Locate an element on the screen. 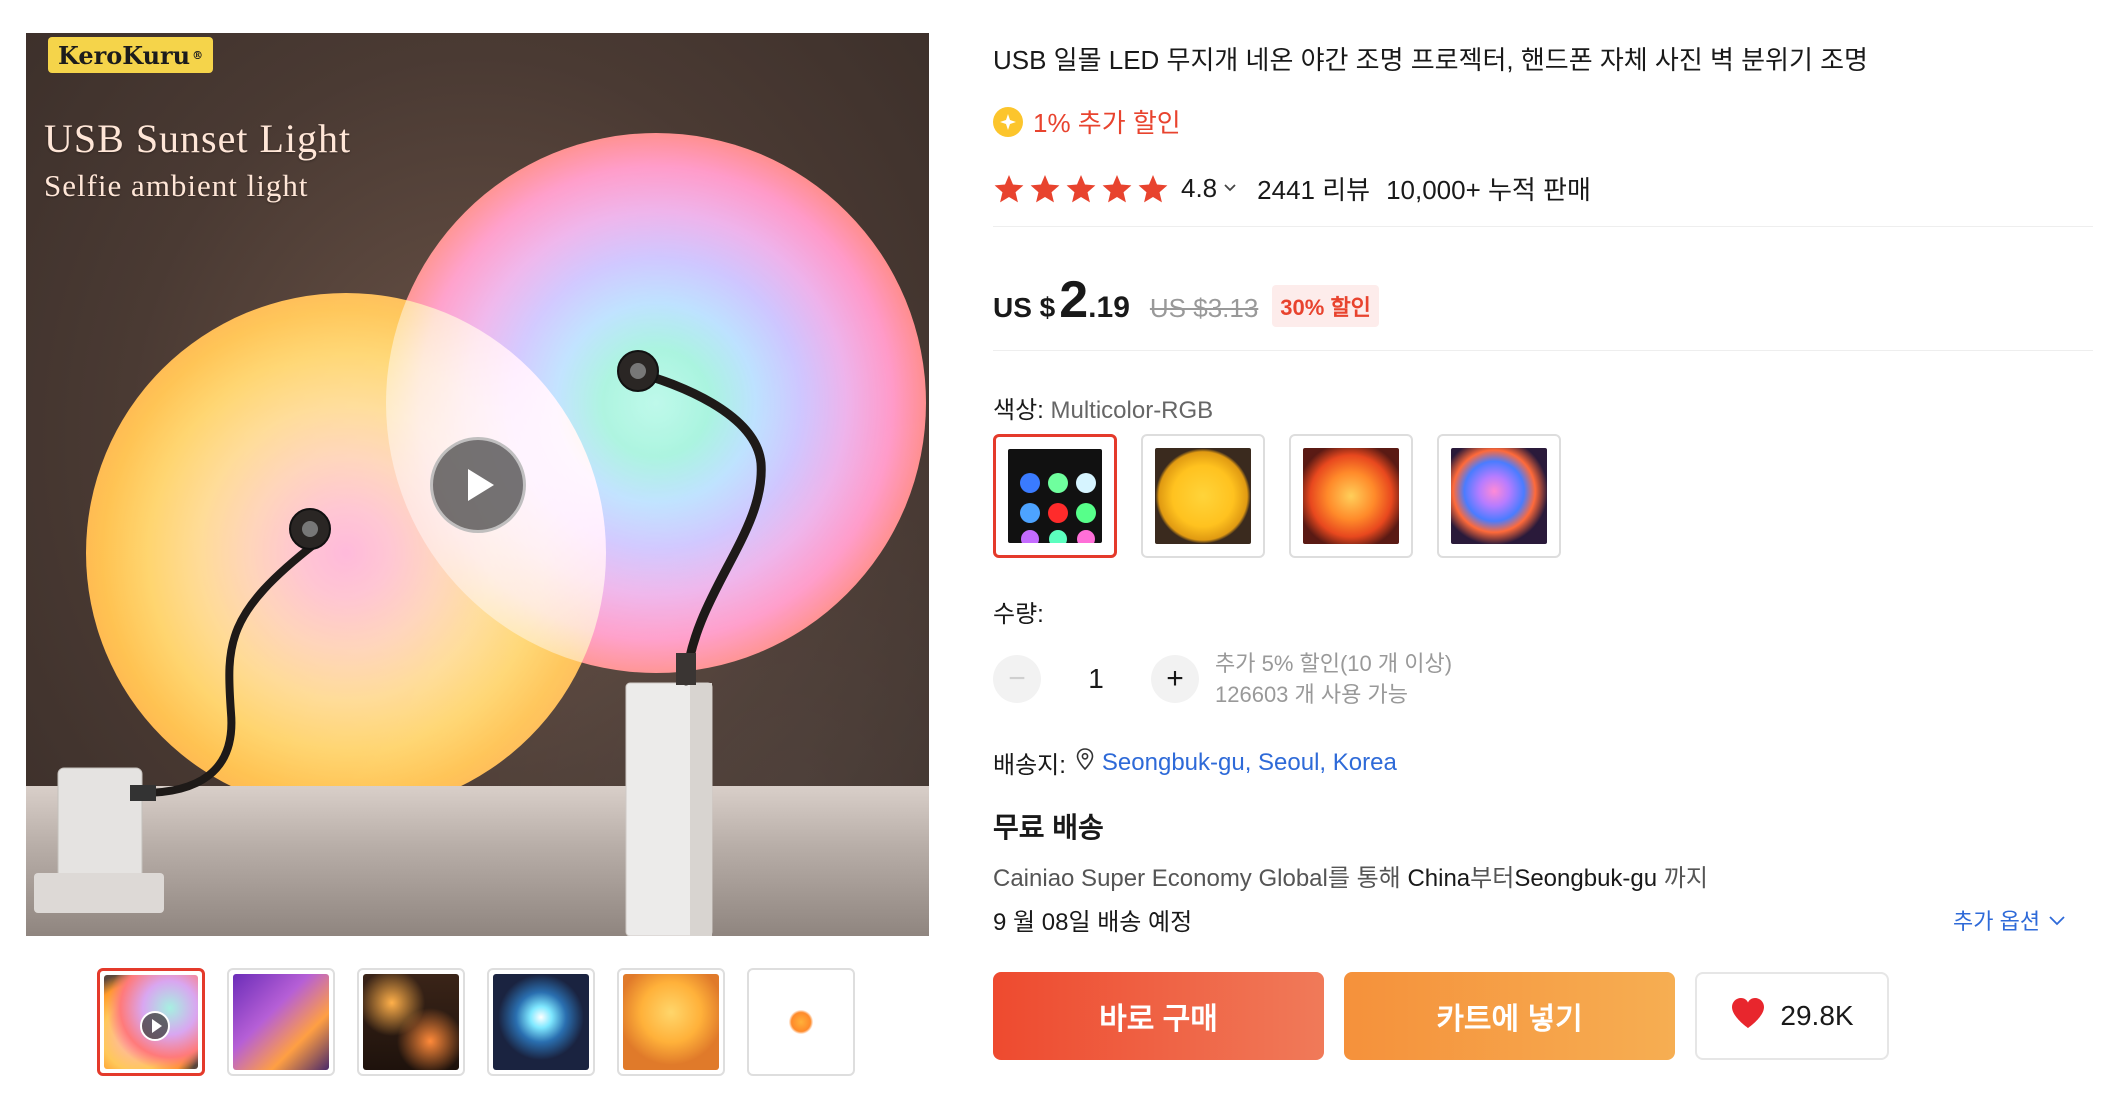 This screenshot has width=2108, height=1096. discount-badge: 30% 할인 is located at coordinates (1325, 306).